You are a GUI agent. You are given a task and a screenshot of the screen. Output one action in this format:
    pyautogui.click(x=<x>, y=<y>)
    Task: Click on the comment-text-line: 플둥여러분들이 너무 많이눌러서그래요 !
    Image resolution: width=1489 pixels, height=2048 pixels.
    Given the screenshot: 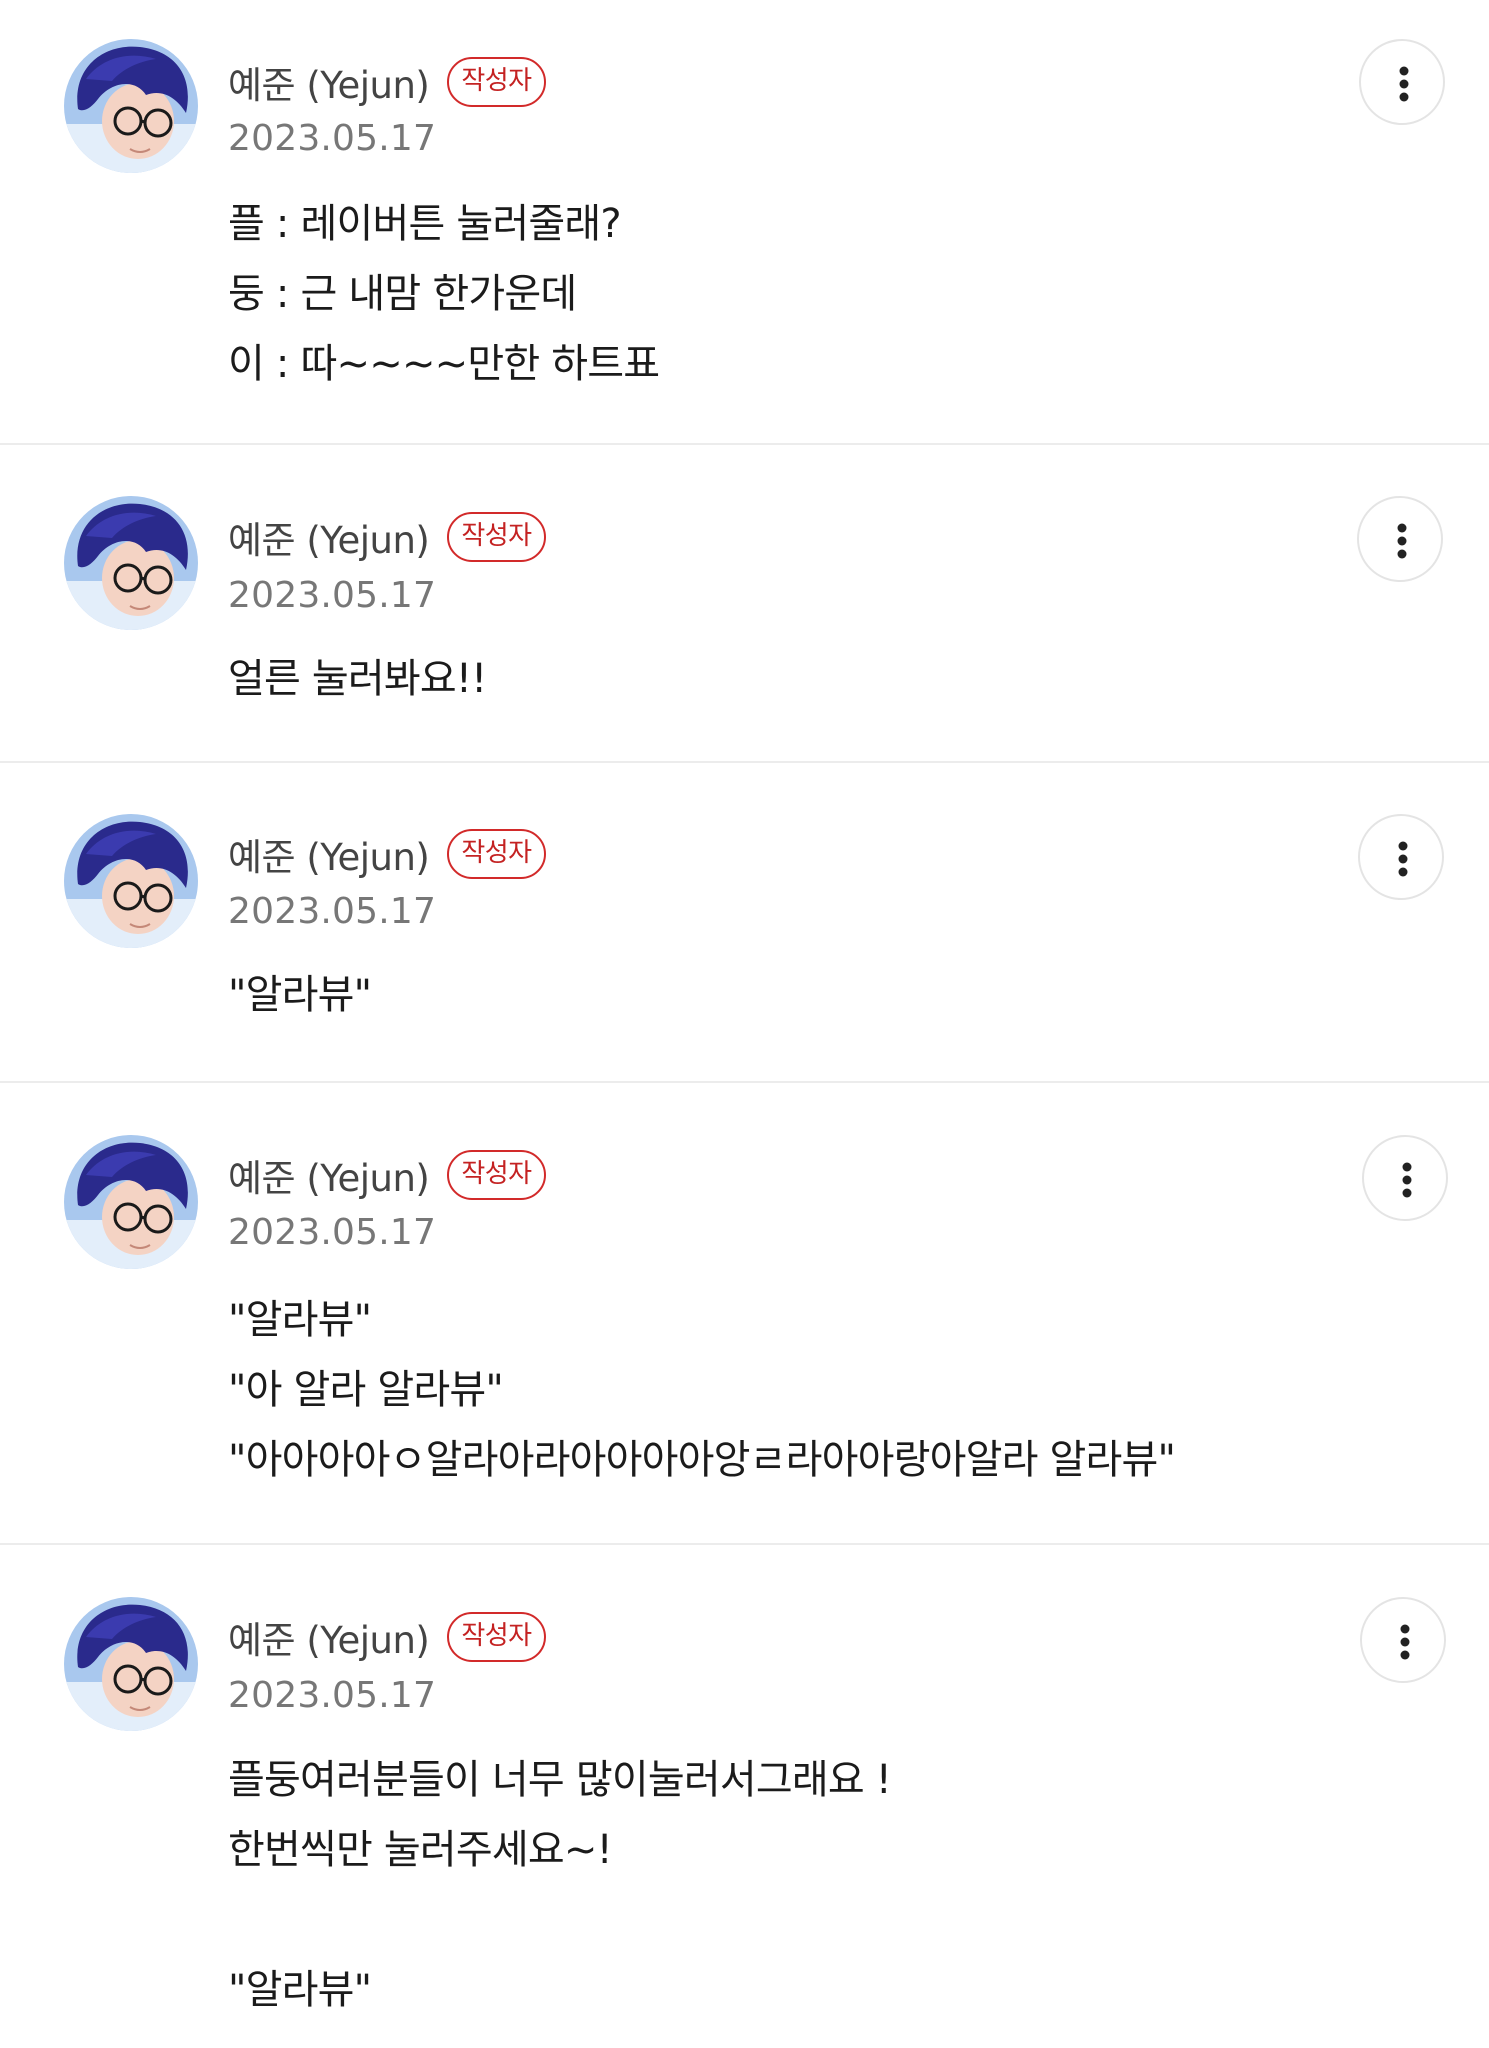 What is the action you would take?
    pyautogui.click(x=560, y=1780)
    